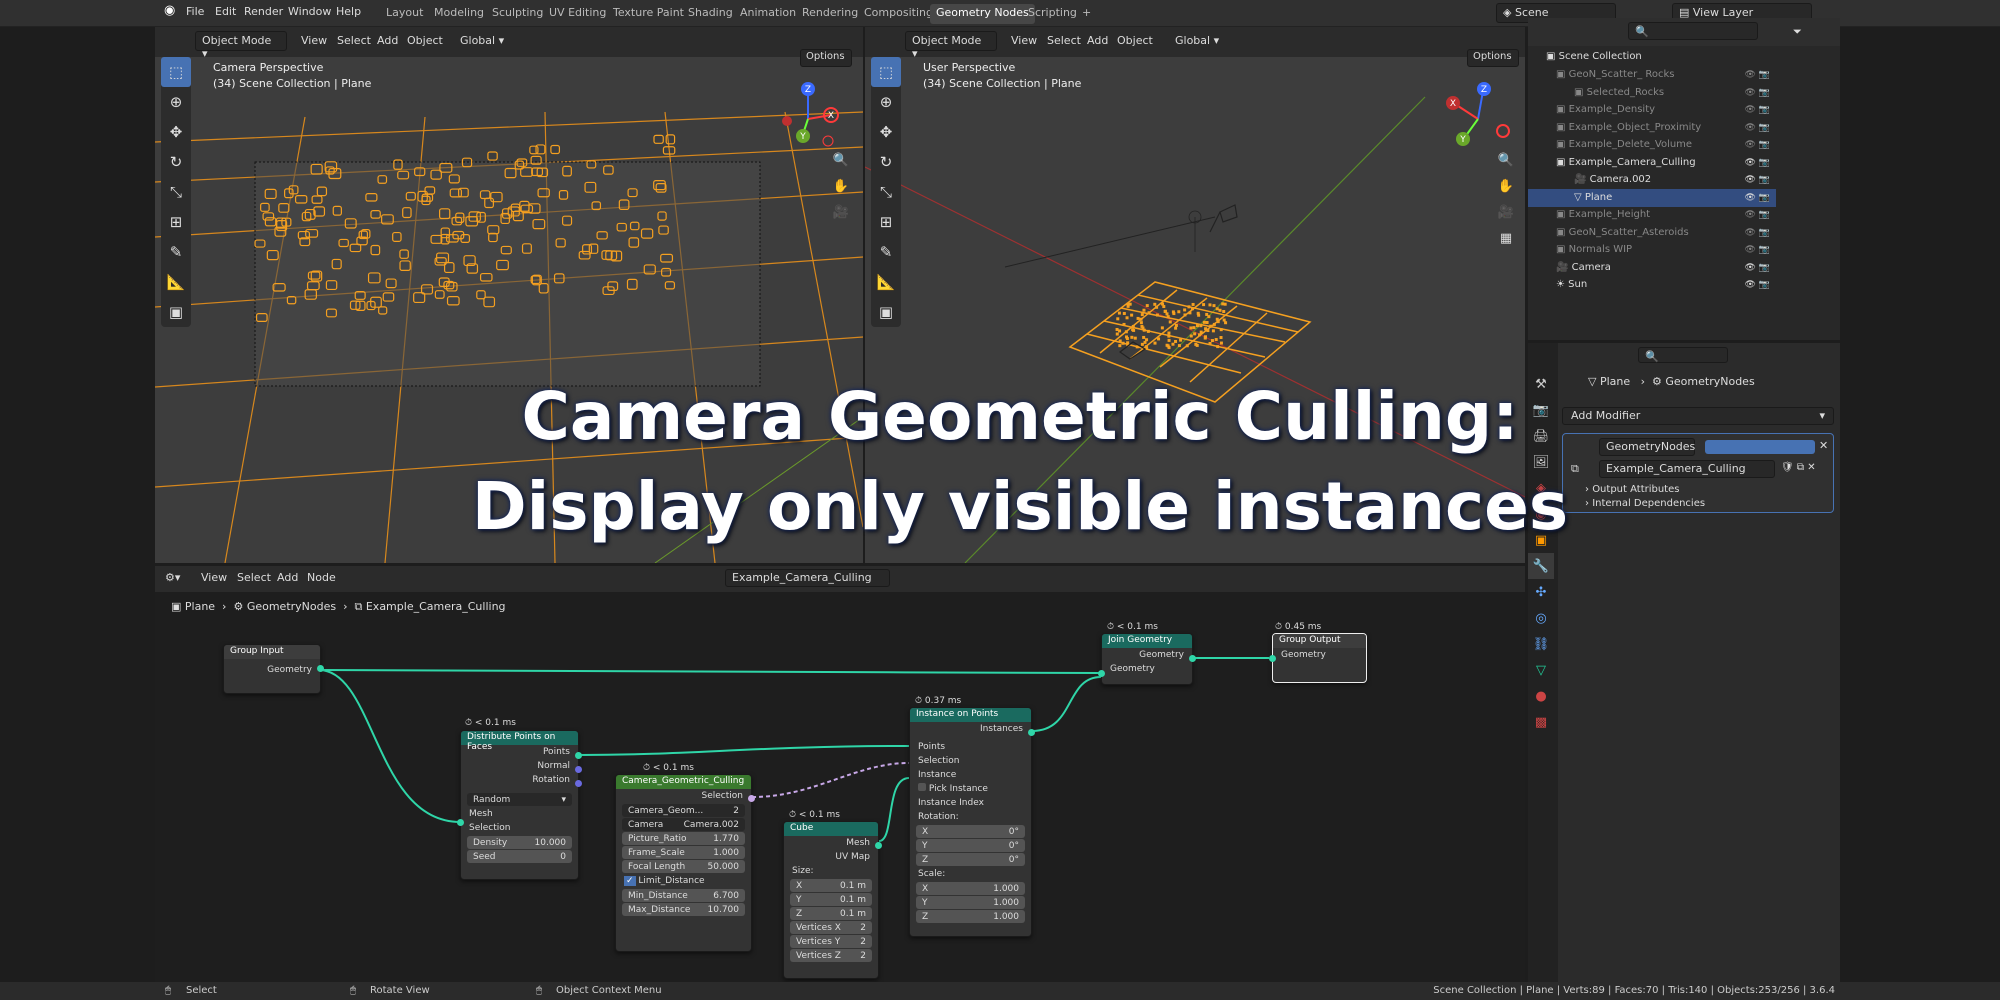  Describe the element at coordinates (886, 72) in the screenshot. I see `select-box-tool-icon: ⬚` at that location.